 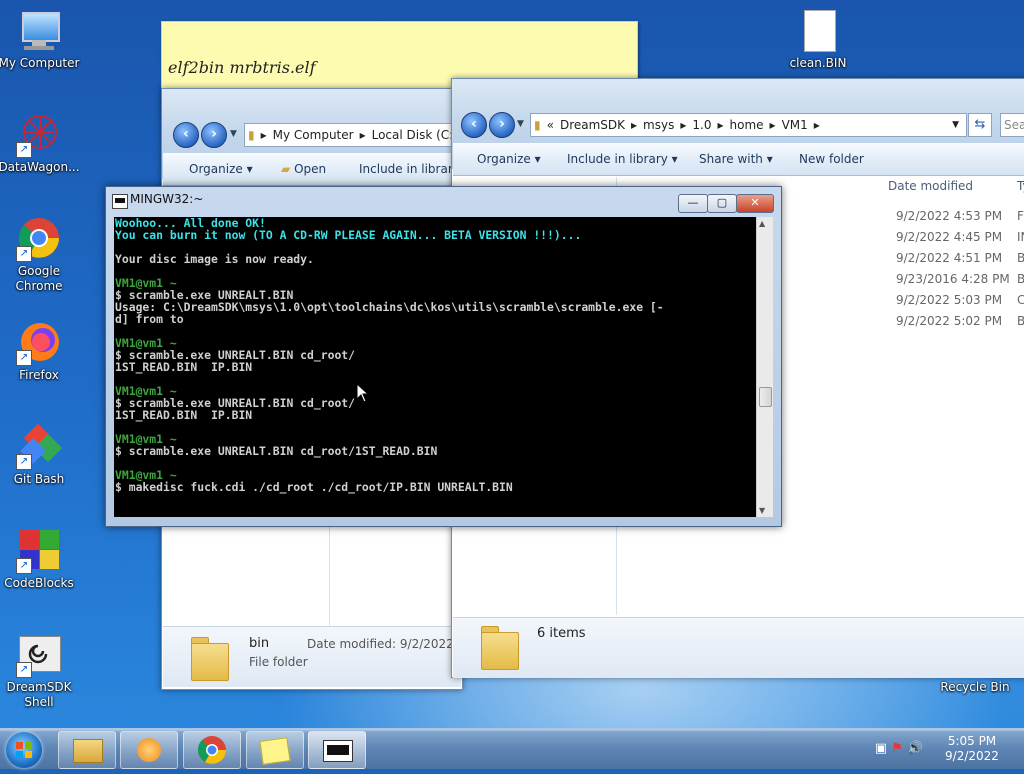 I want to click on column-header-type: Ty, so click(x=1020, y=186).